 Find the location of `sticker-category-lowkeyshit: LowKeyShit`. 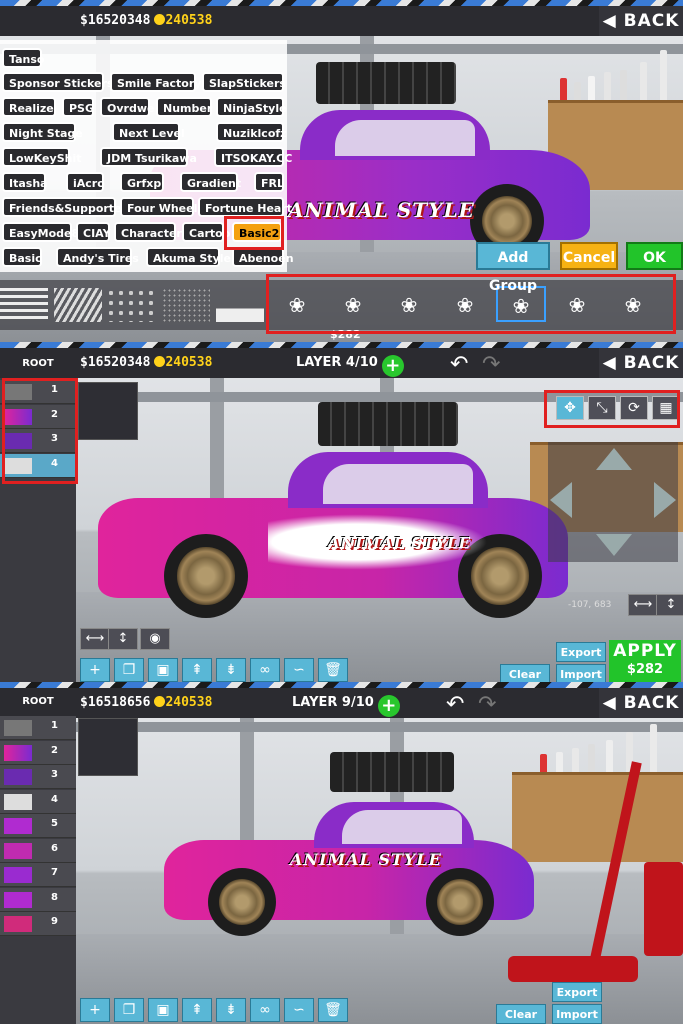

sticker-category-lowkeyshit: LowKeyShit is located at coordinates (41, 157).